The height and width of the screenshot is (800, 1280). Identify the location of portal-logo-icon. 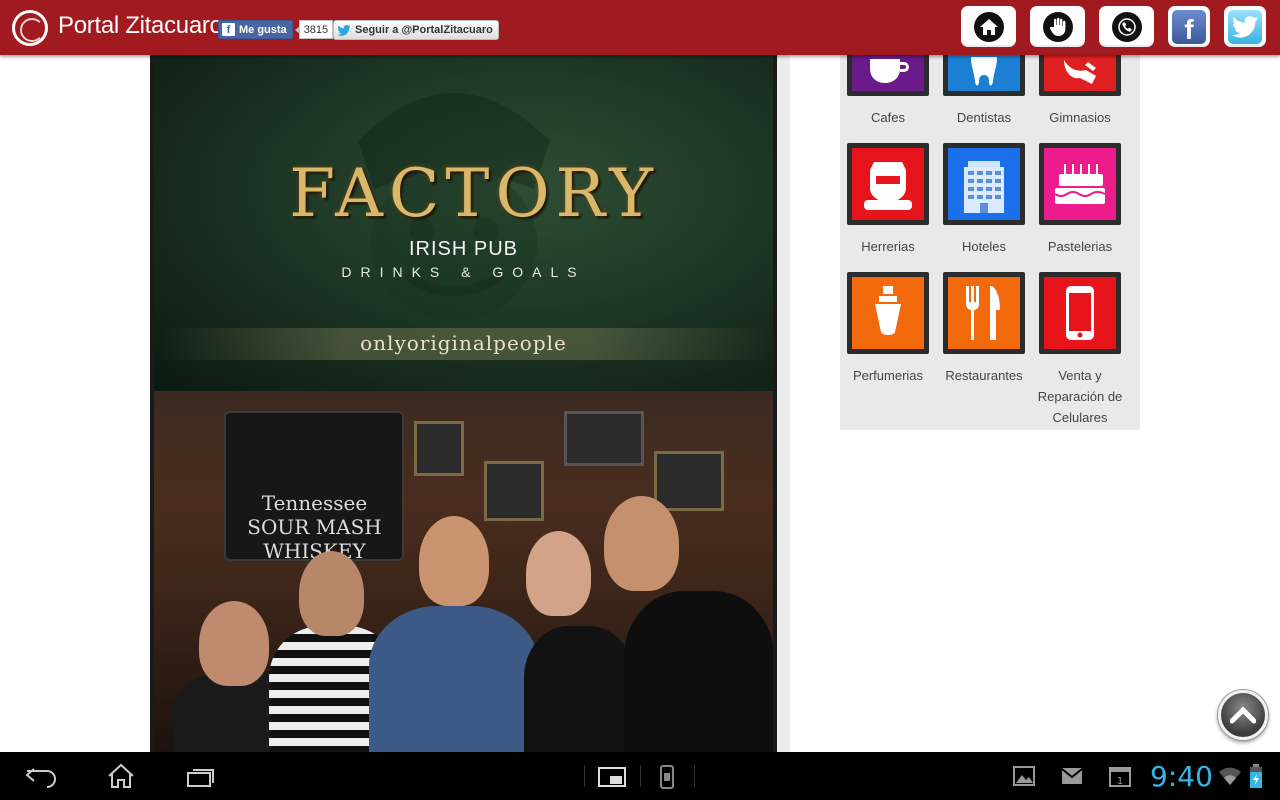
(30, 28).